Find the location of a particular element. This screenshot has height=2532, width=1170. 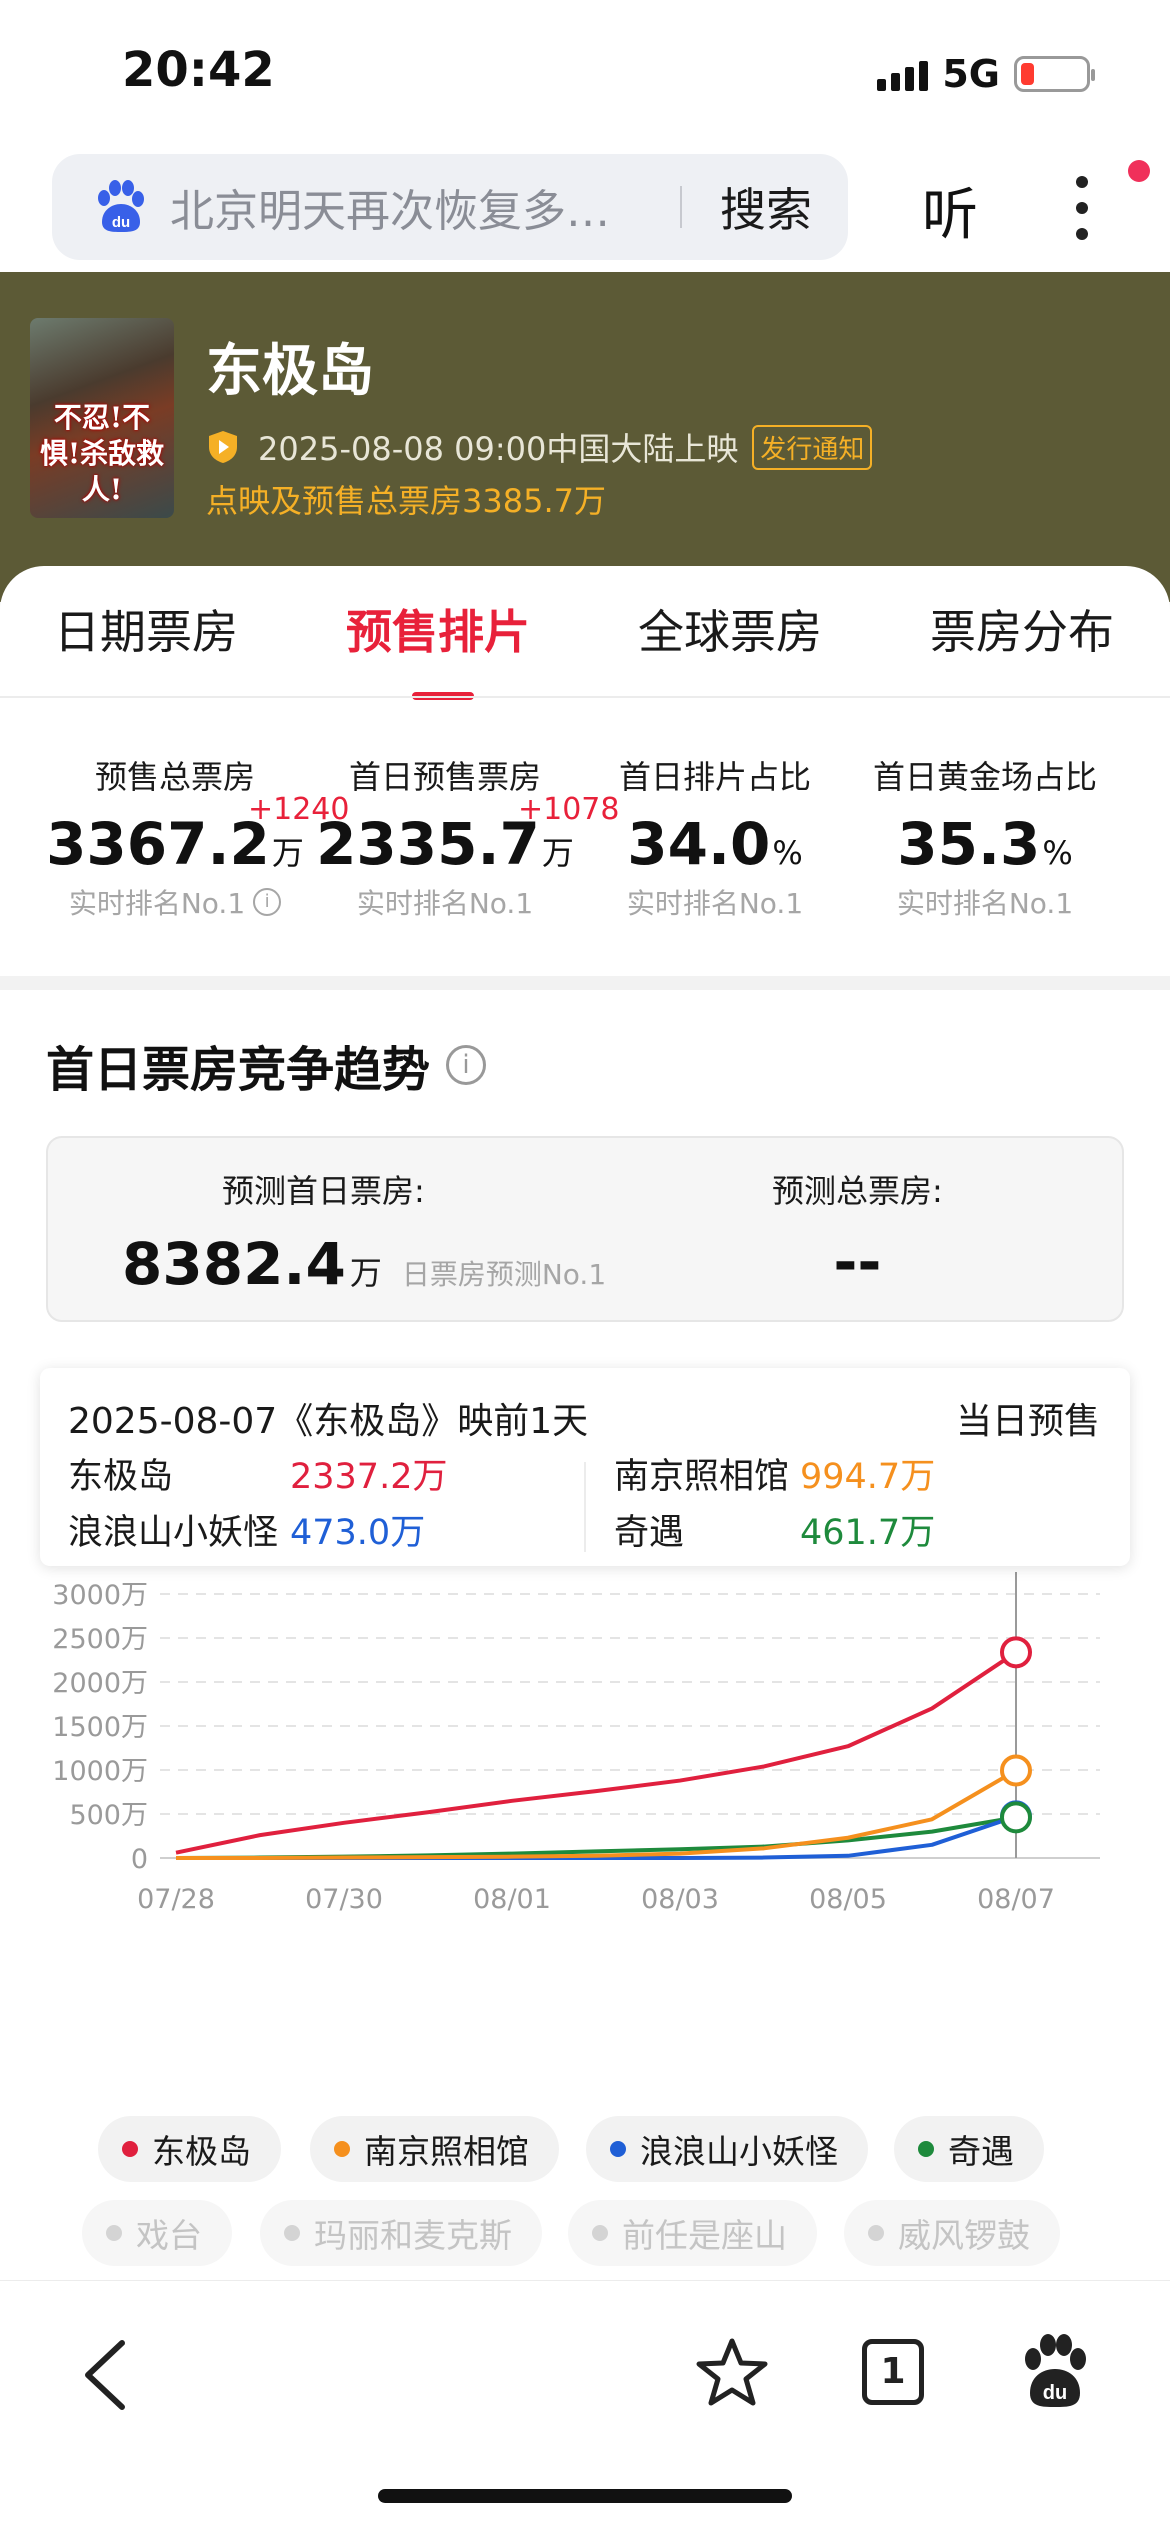

forecast-first-day-rank: 日票房预测No.1 is located at coordinates (504, 1274).